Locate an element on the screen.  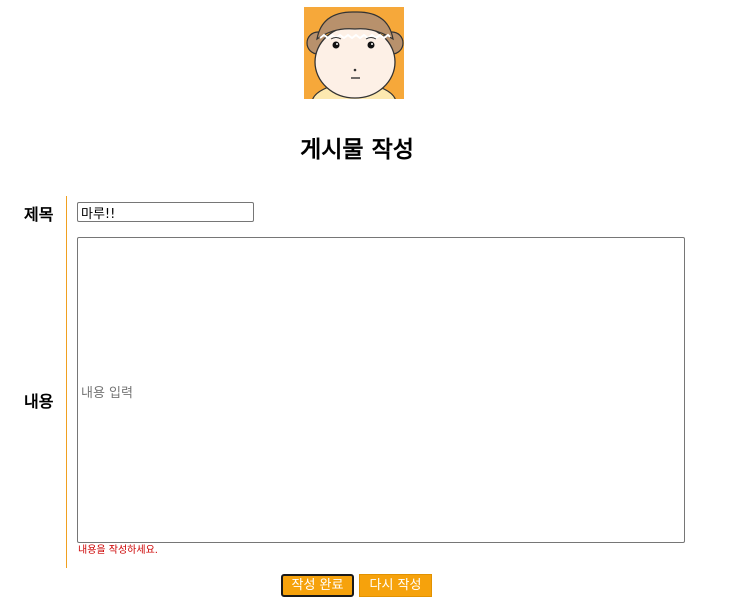
content-label: 내용 is located at coordinates (39, 401).